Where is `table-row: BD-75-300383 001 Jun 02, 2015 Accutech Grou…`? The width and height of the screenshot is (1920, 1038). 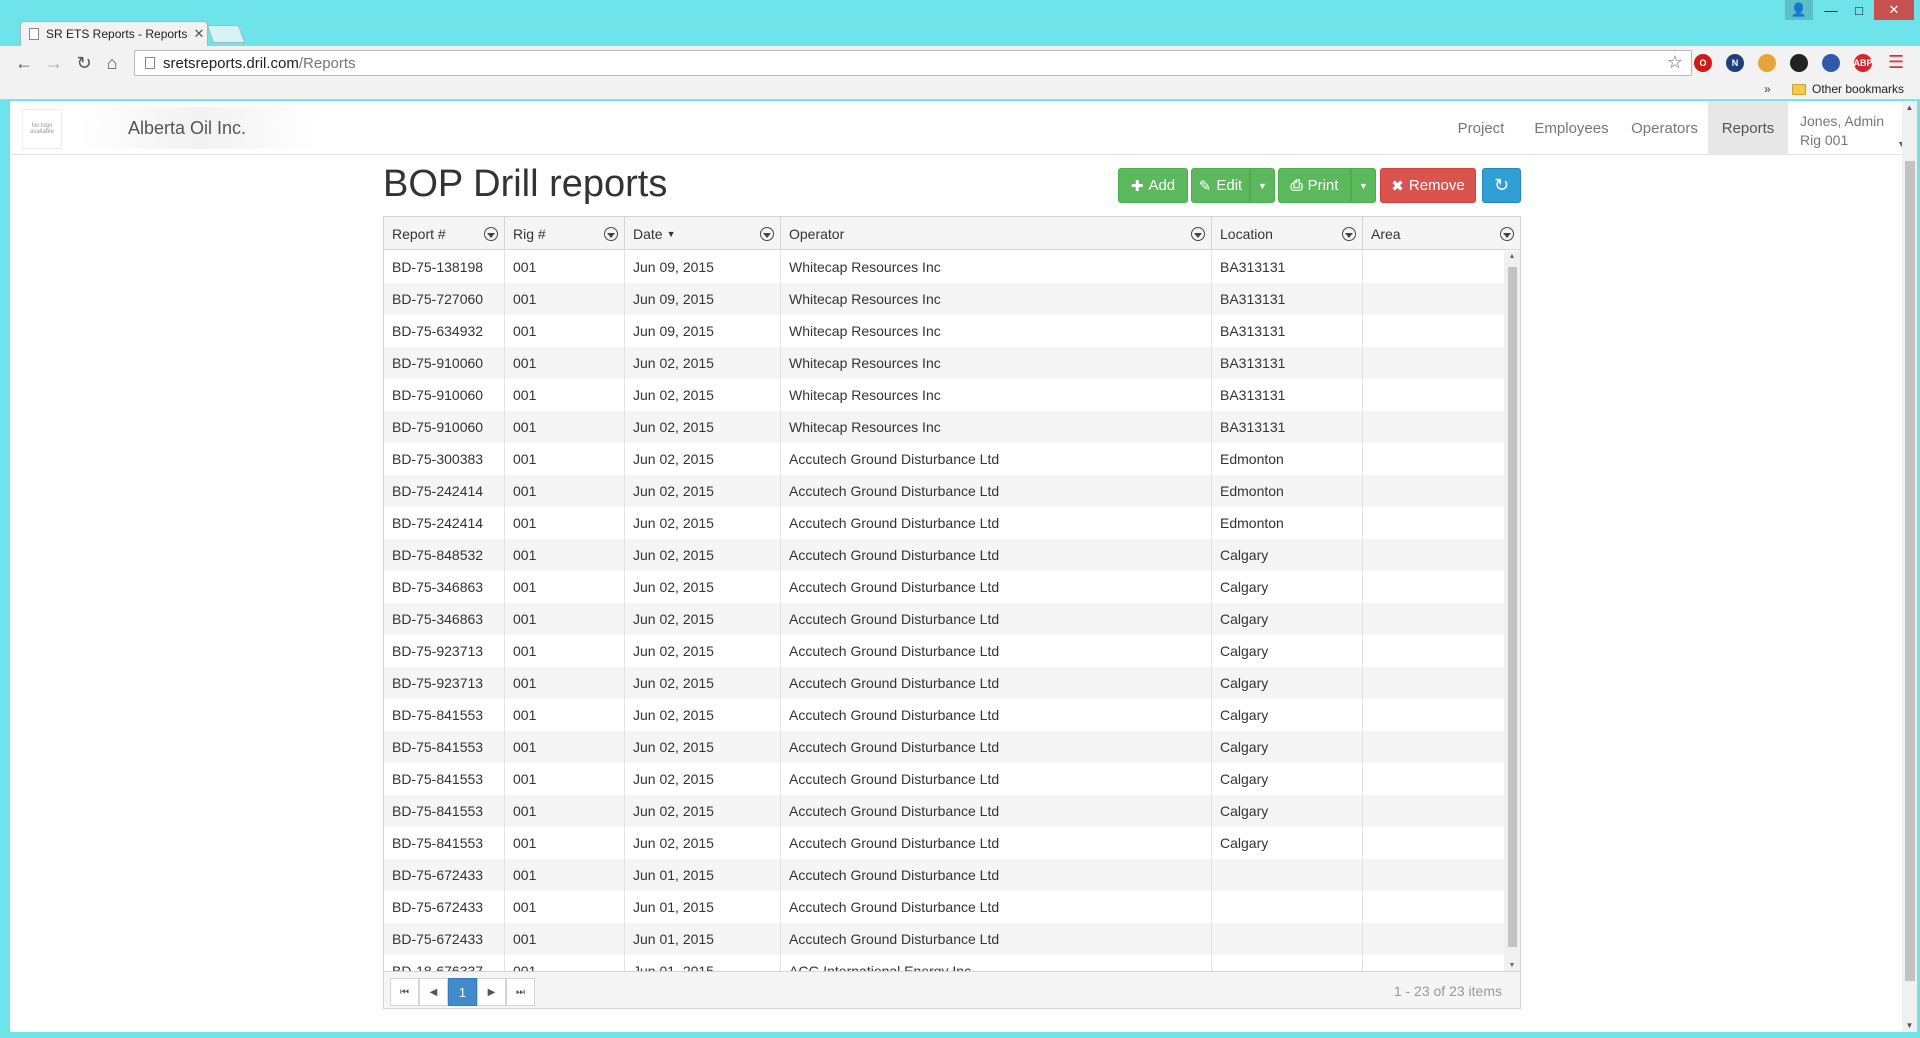 table-row: BD-75-300383 001 Jun 02, 2015 Accutech Grou… is located at coordinates (944, 459).